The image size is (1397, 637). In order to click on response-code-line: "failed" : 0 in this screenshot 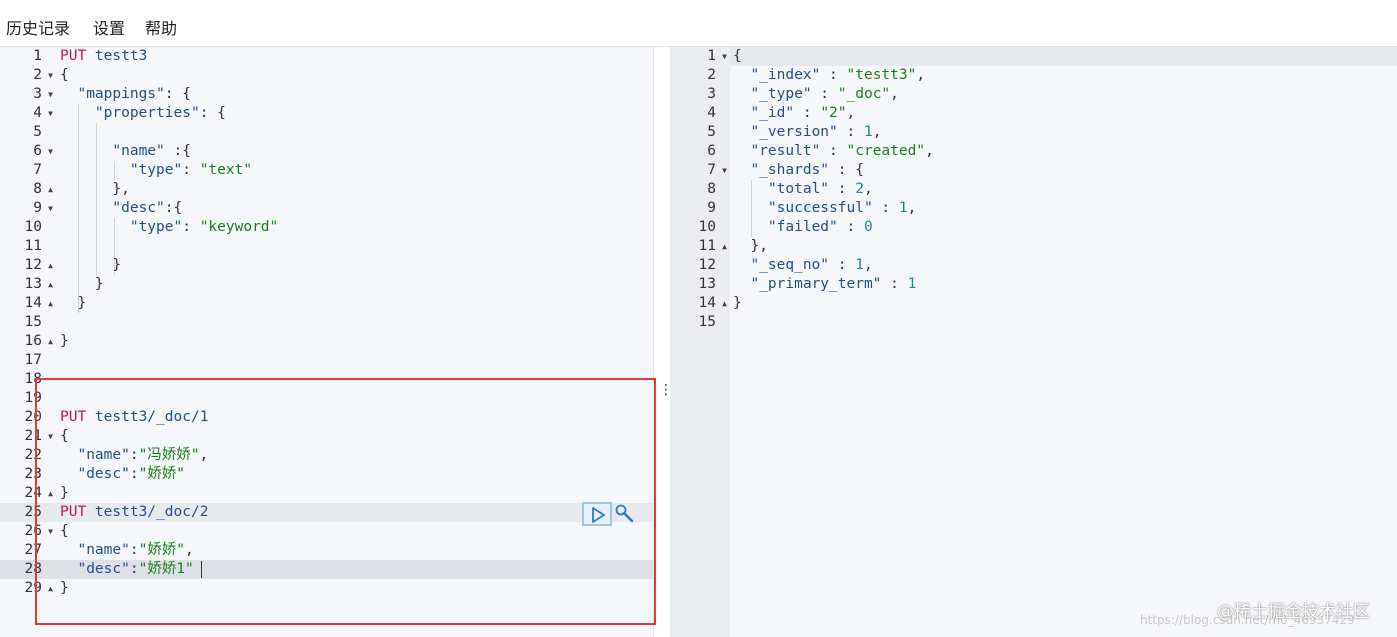, I will do `click(803, 227)`.